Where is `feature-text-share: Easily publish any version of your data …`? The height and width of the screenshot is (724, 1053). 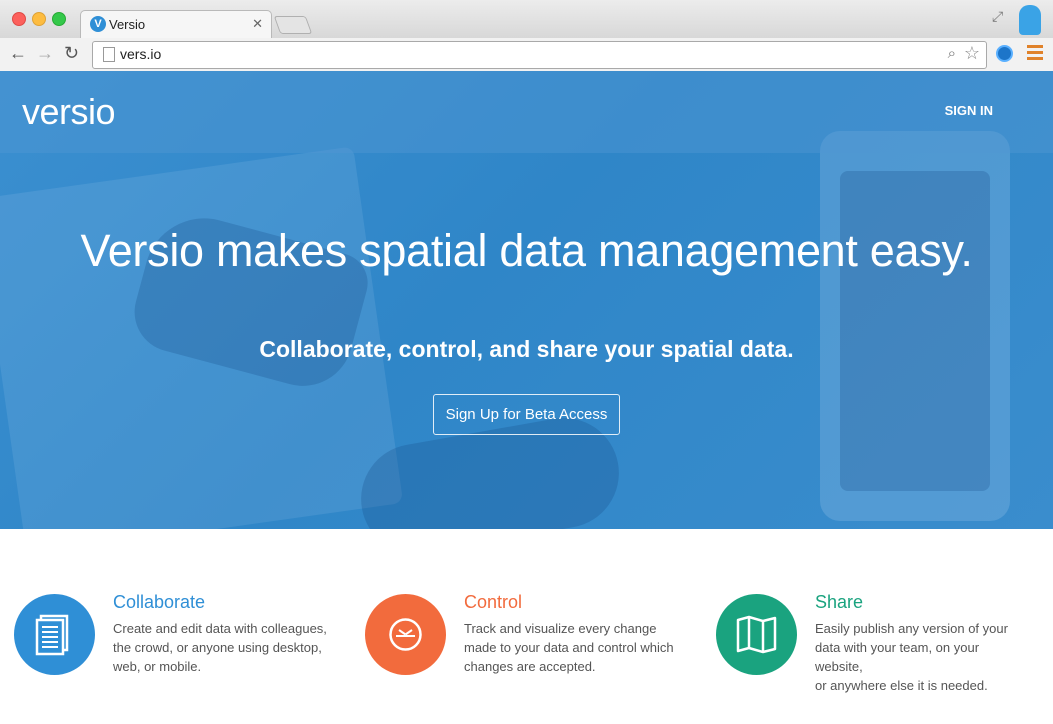 feature-text-share: Easily publish any version of your data … is located at coordinates (922, 657).